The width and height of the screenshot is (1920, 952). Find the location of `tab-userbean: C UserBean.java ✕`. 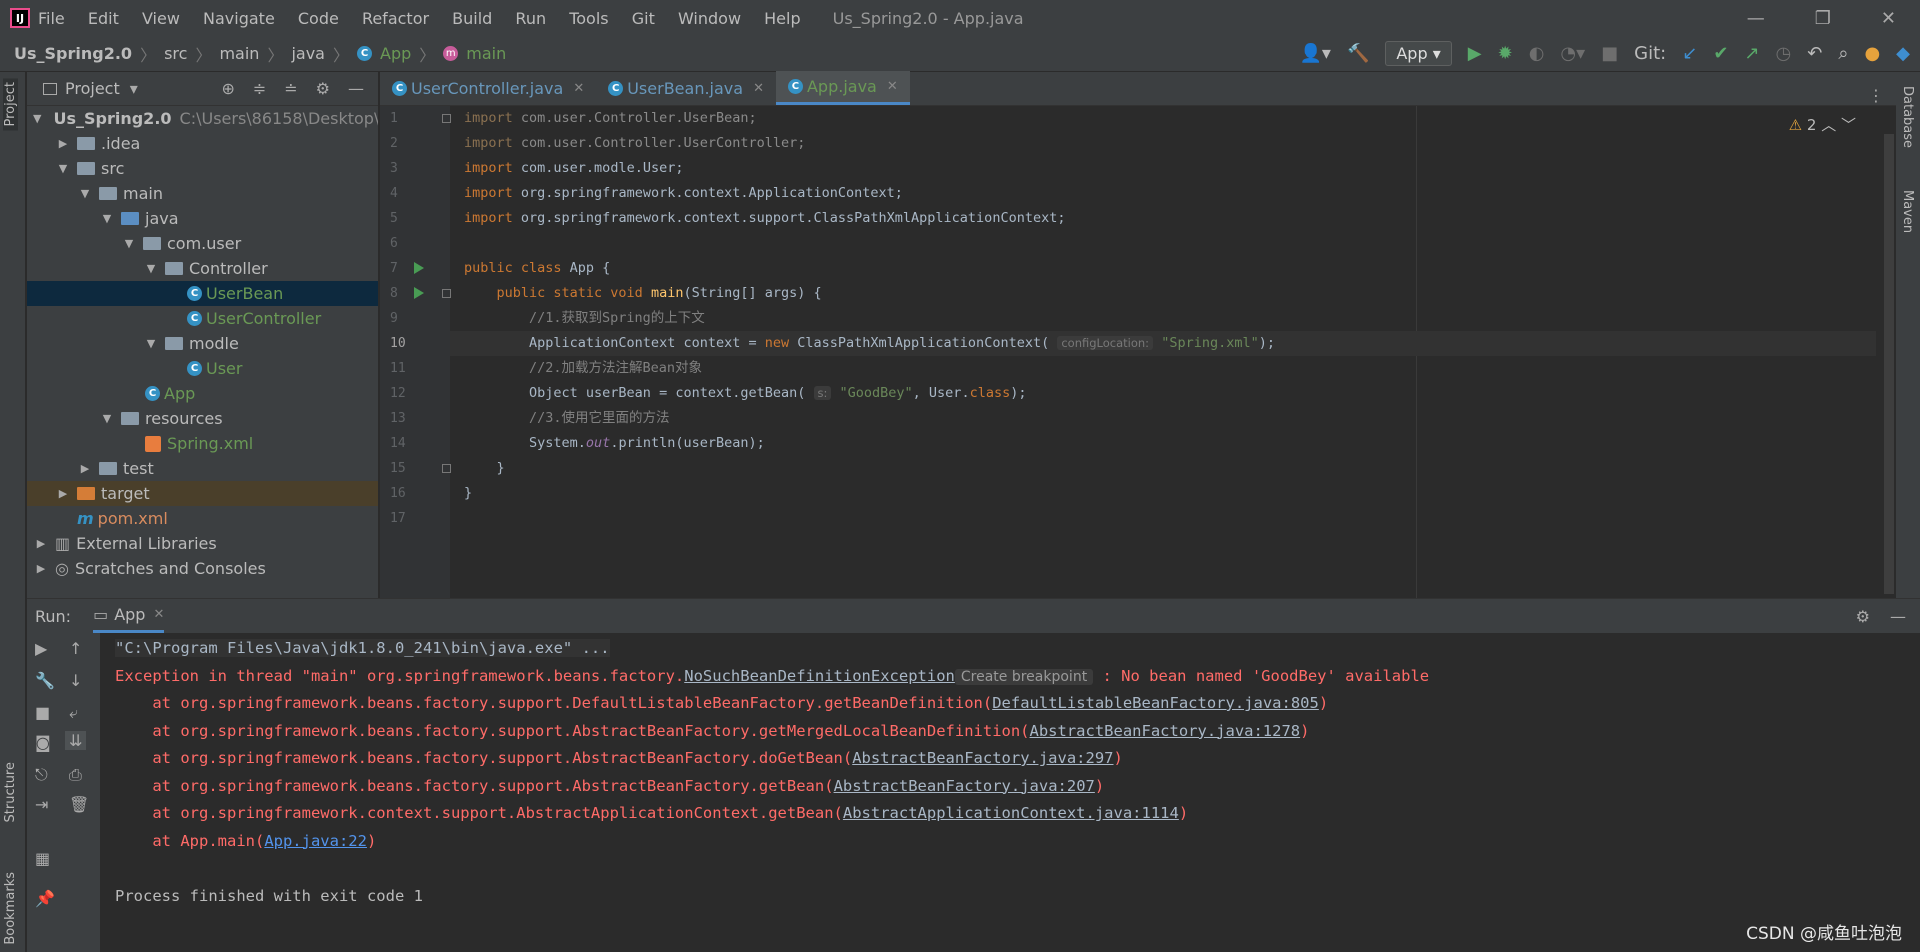

tab-userbean: C UserBean.java ✕ is located at coordinates (686, 88).